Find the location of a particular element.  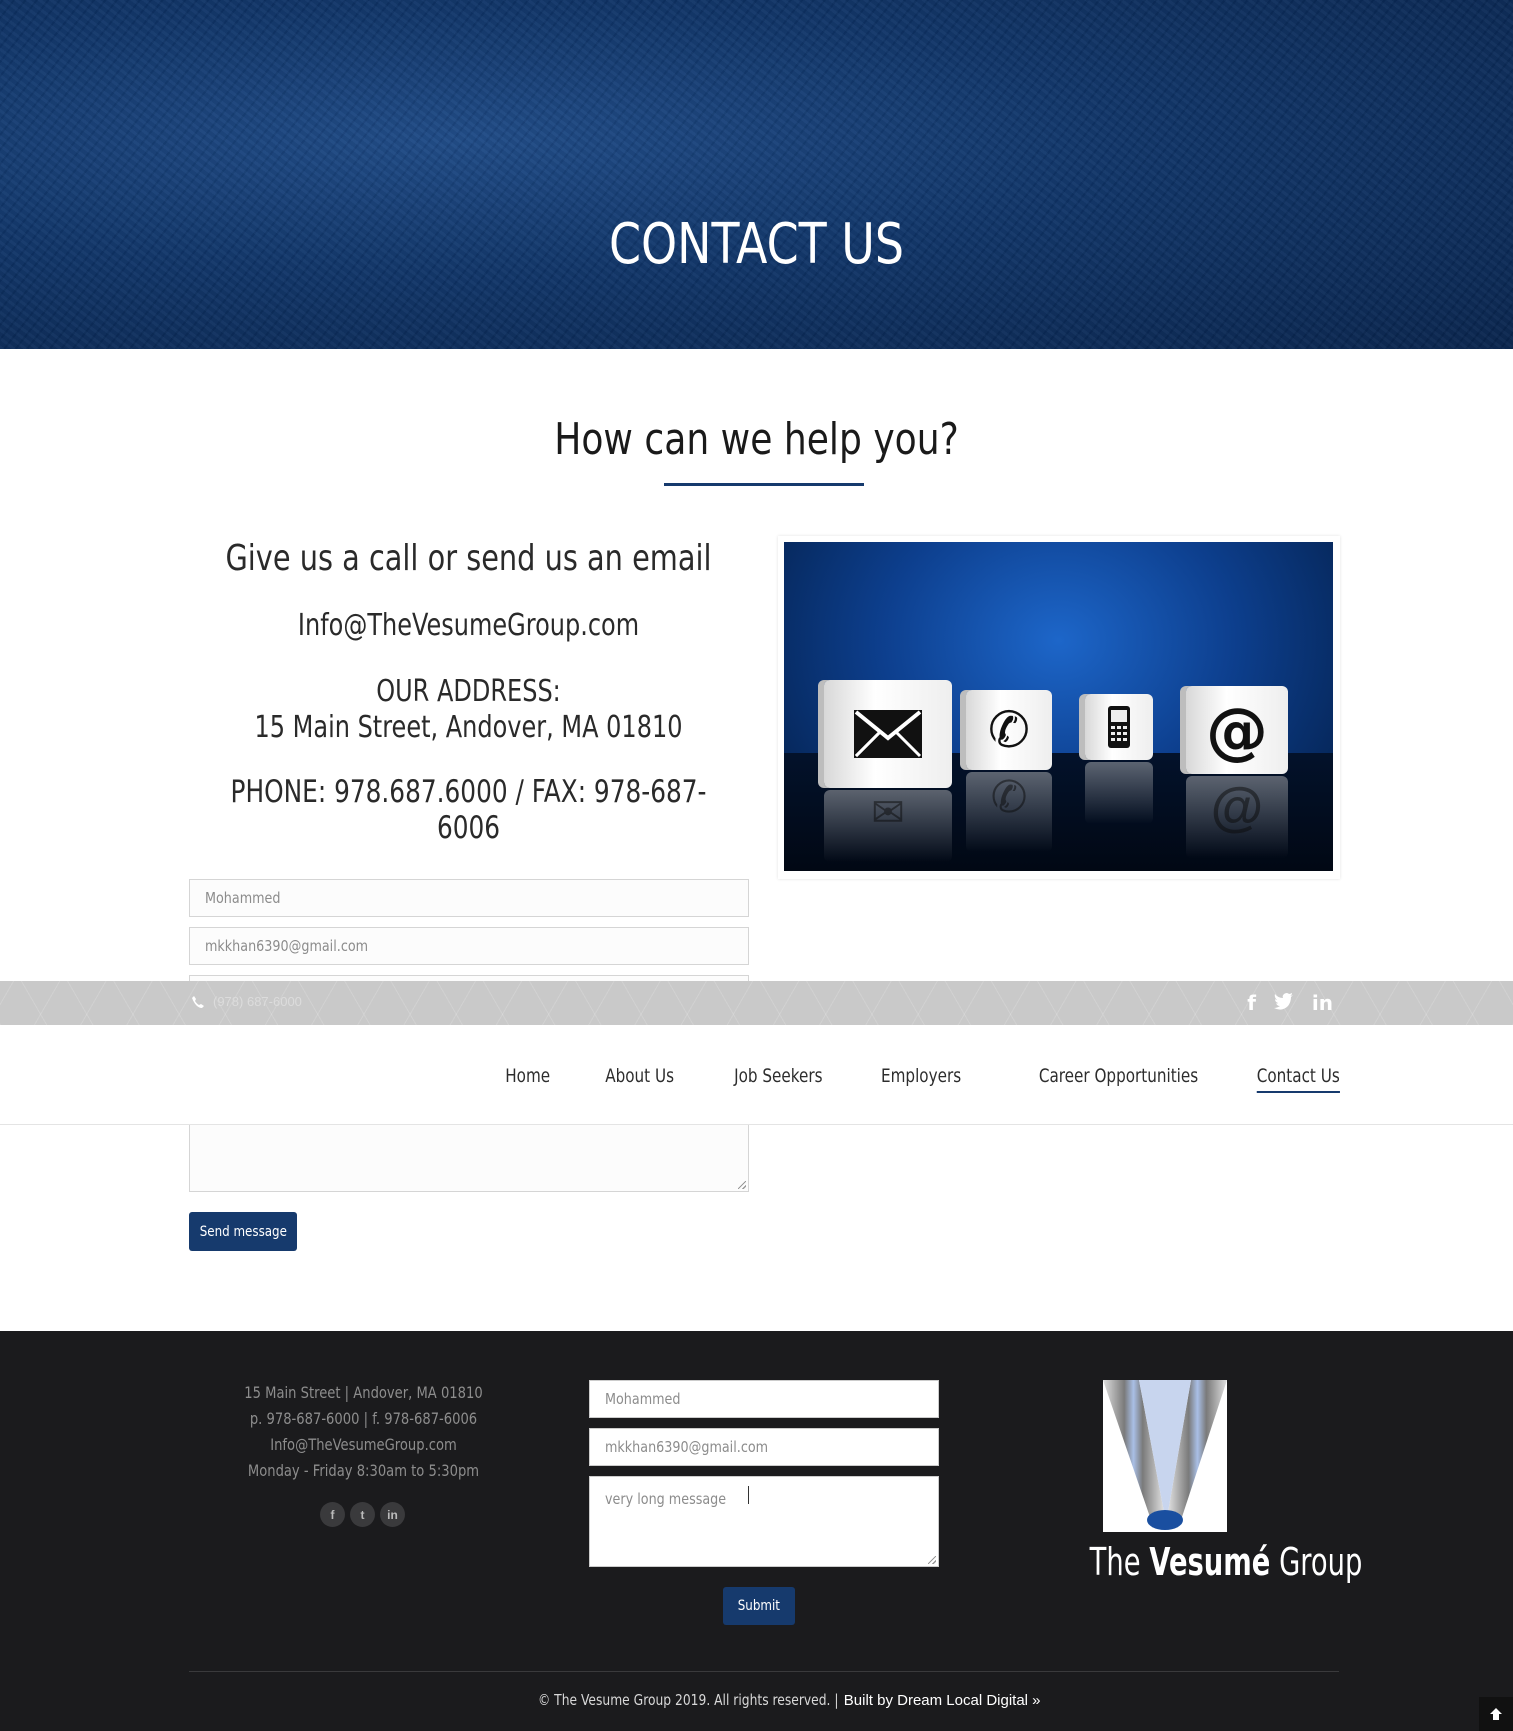

footer-address: 15 Main Street | Andover, MA 01810 is located at coordinates (363, 1392).